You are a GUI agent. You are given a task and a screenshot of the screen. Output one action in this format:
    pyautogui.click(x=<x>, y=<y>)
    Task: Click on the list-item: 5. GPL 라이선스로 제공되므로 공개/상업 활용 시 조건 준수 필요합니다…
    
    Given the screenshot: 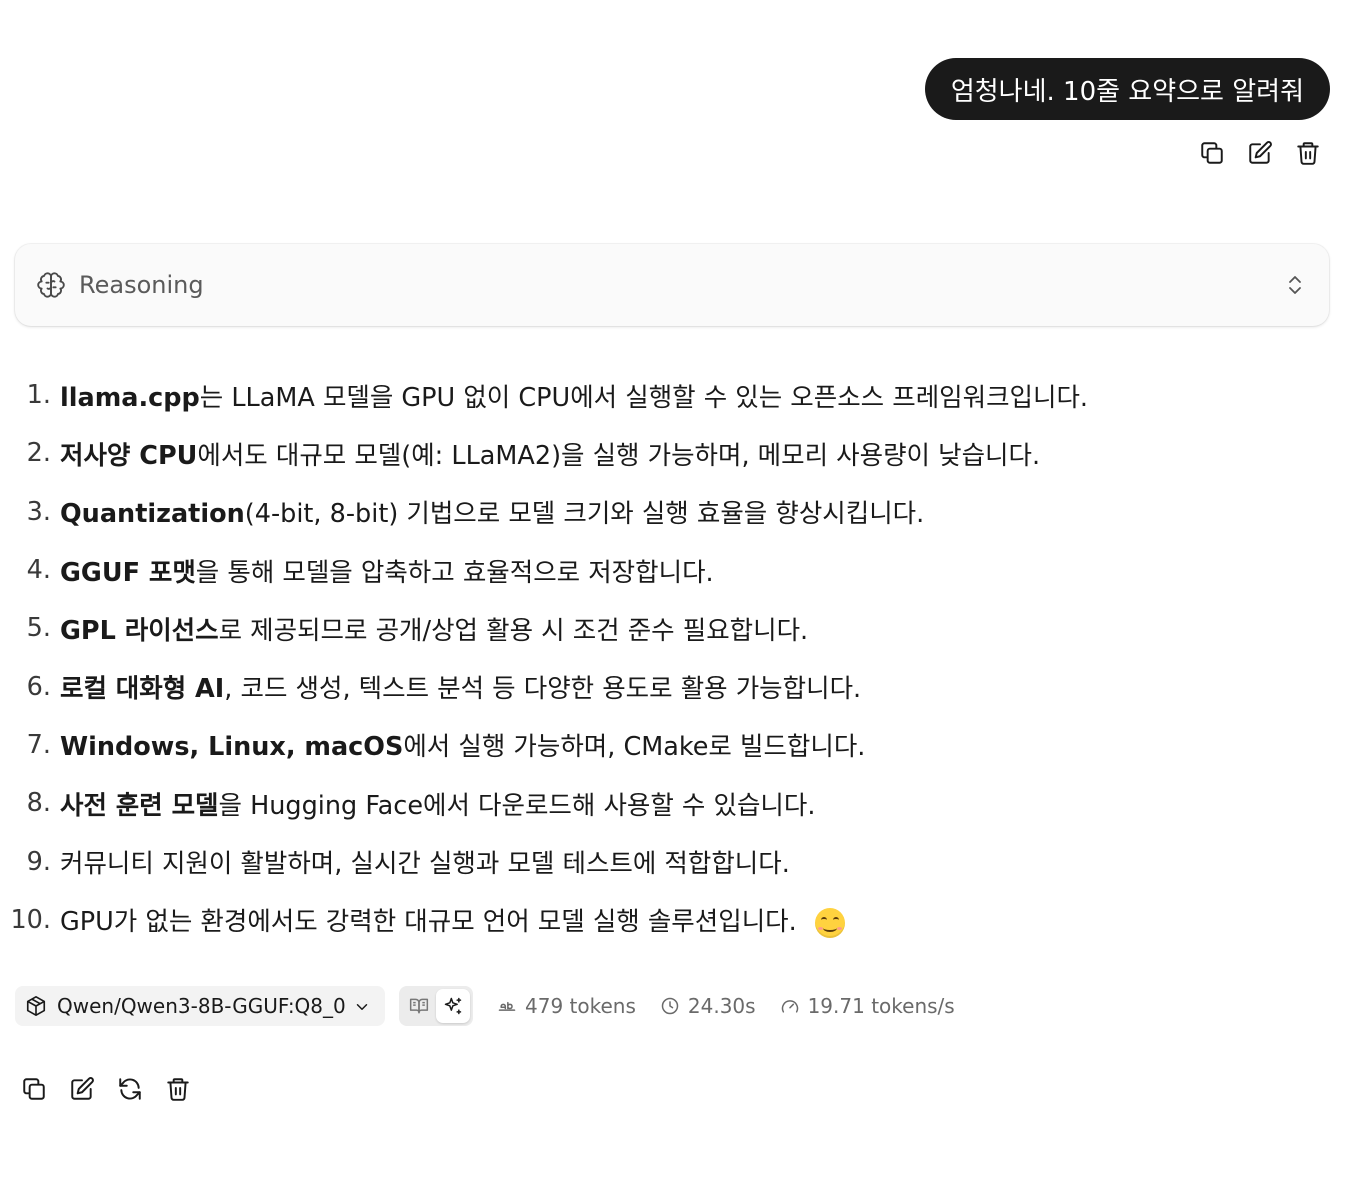 What is the action you would take?
    pyautogui.click(x=665, y=628)
    